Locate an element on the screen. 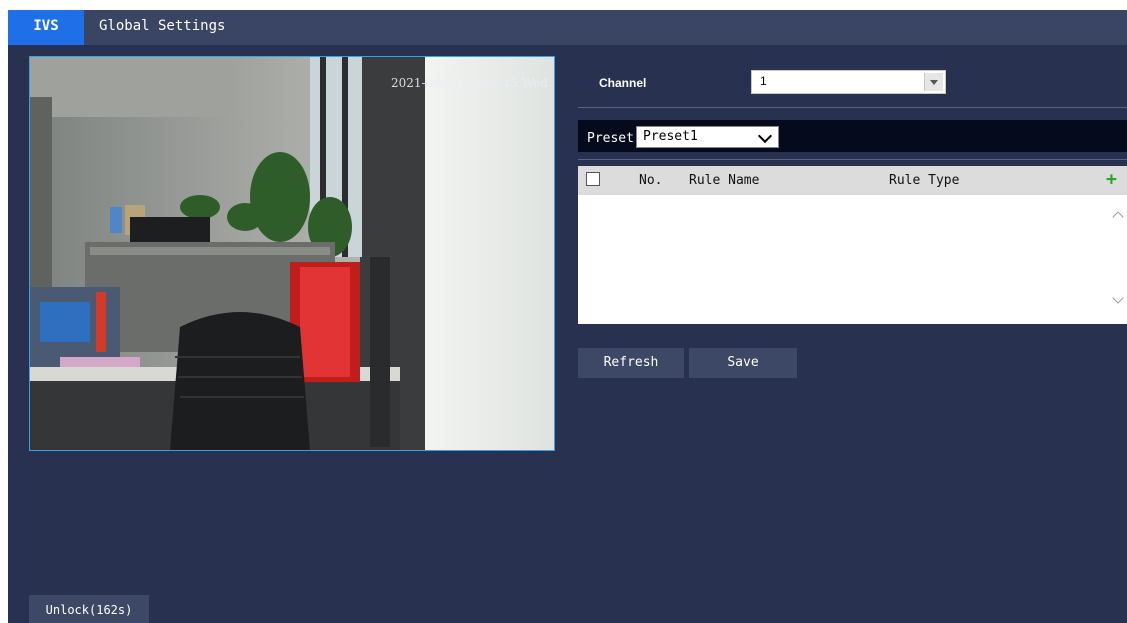 This screenshot has height=623, width=1127. unlock-button: Unlock(162s) is located at coordinates (89, 609).